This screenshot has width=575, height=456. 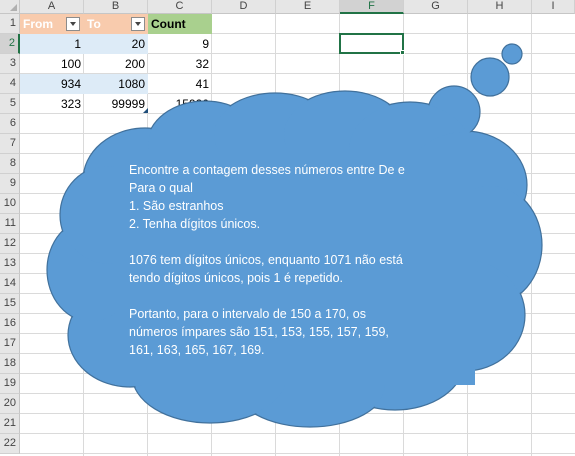 I want to click on callout-line: Para o qual, so click(x=161, y=188).